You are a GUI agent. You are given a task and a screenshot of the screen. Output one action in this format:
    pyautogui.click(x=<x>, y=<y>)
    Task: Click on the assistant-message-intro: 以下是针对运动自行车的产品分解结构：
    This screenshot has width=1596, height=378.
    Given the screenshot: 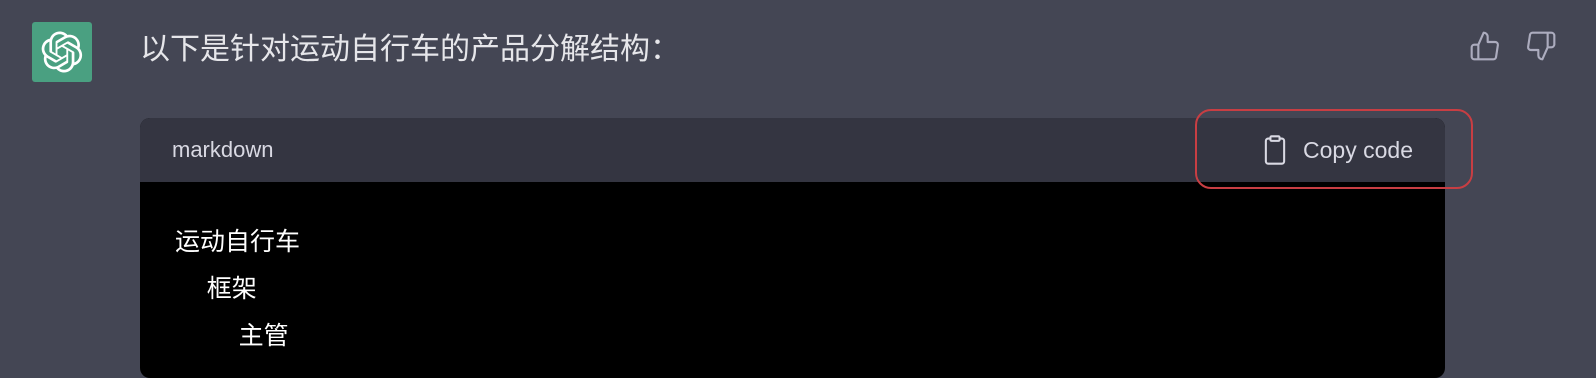 What is the action you would take?
    pyautogui.click(x=410, y=49)
    